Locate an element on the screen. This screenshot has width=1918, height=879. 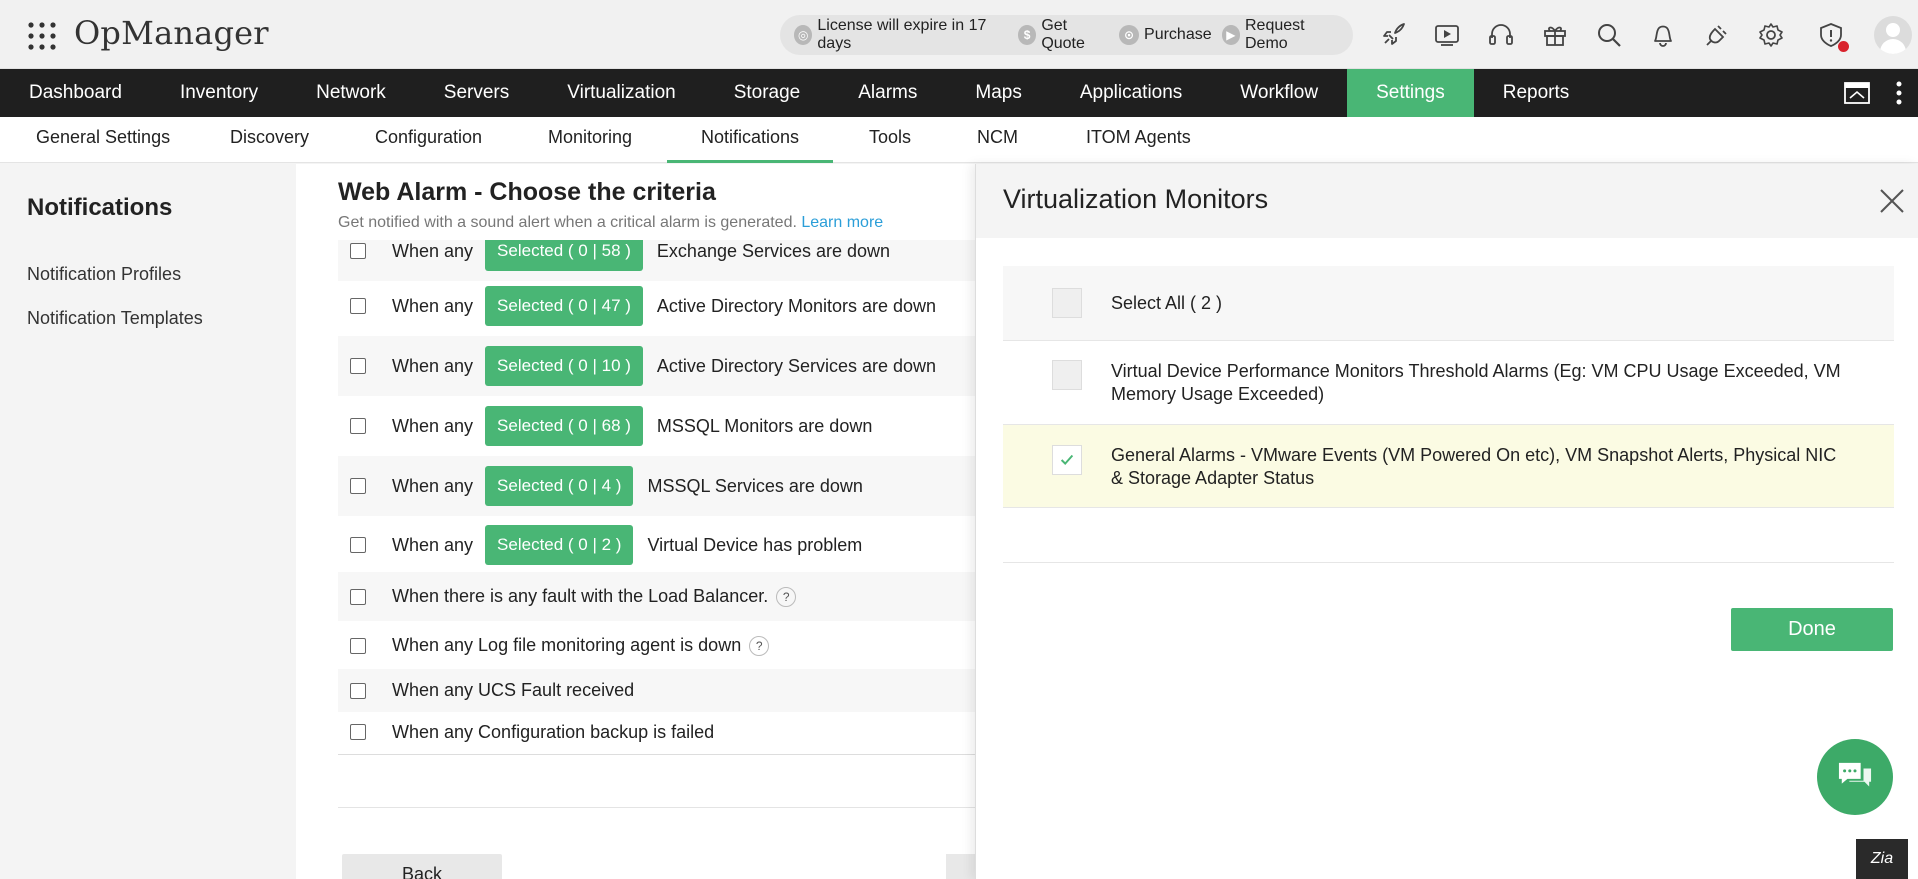
back-button: Back is located at coordinates (422, 866).